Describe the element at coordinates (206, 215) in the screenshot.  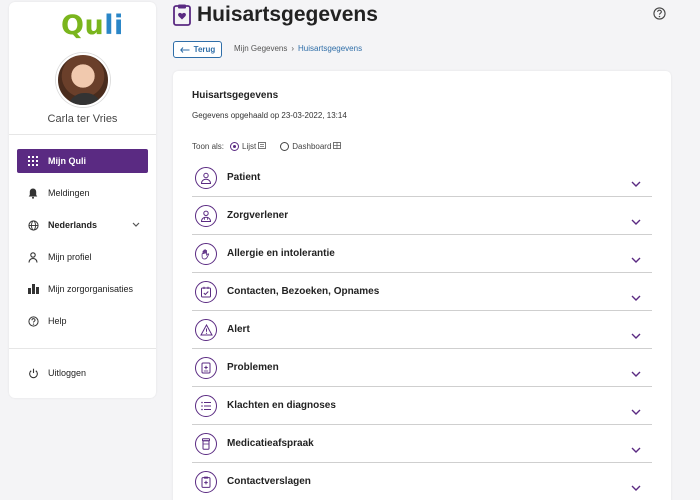
I see `doctor-icon` at that location.